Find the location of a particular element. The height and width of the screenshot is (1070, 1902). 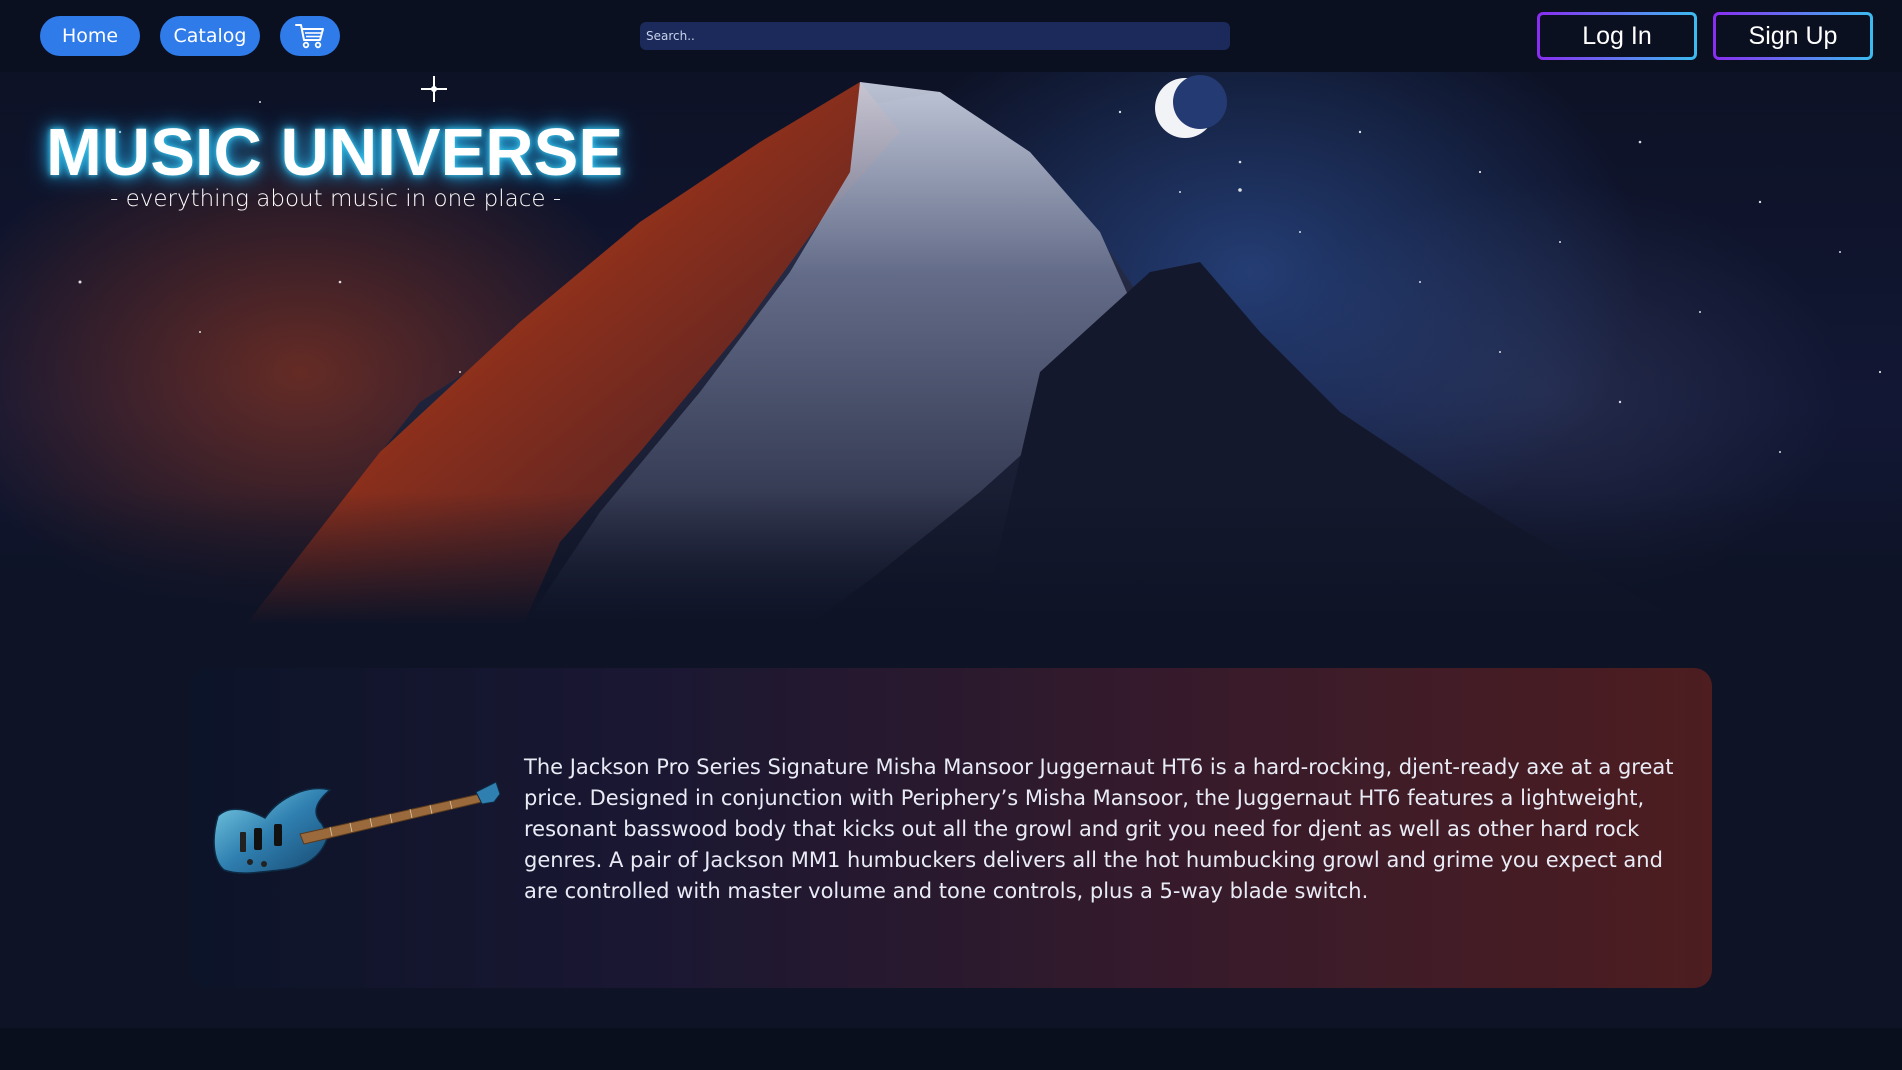

shopping-cart-icon is located at coordinates (309, 36).